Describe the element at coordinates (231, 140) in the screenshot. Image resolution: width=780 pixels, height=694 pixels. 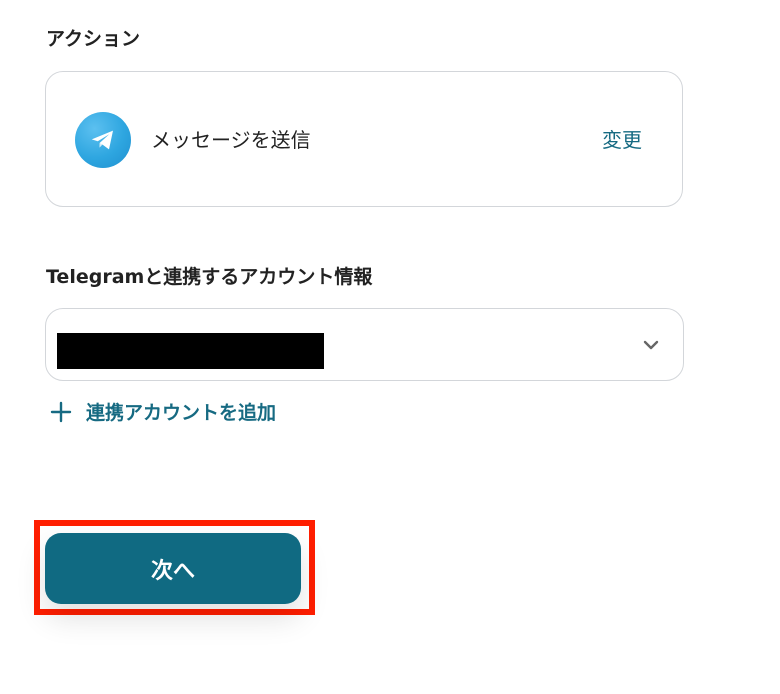
I see `action-name: メッセージを送信` at that location.